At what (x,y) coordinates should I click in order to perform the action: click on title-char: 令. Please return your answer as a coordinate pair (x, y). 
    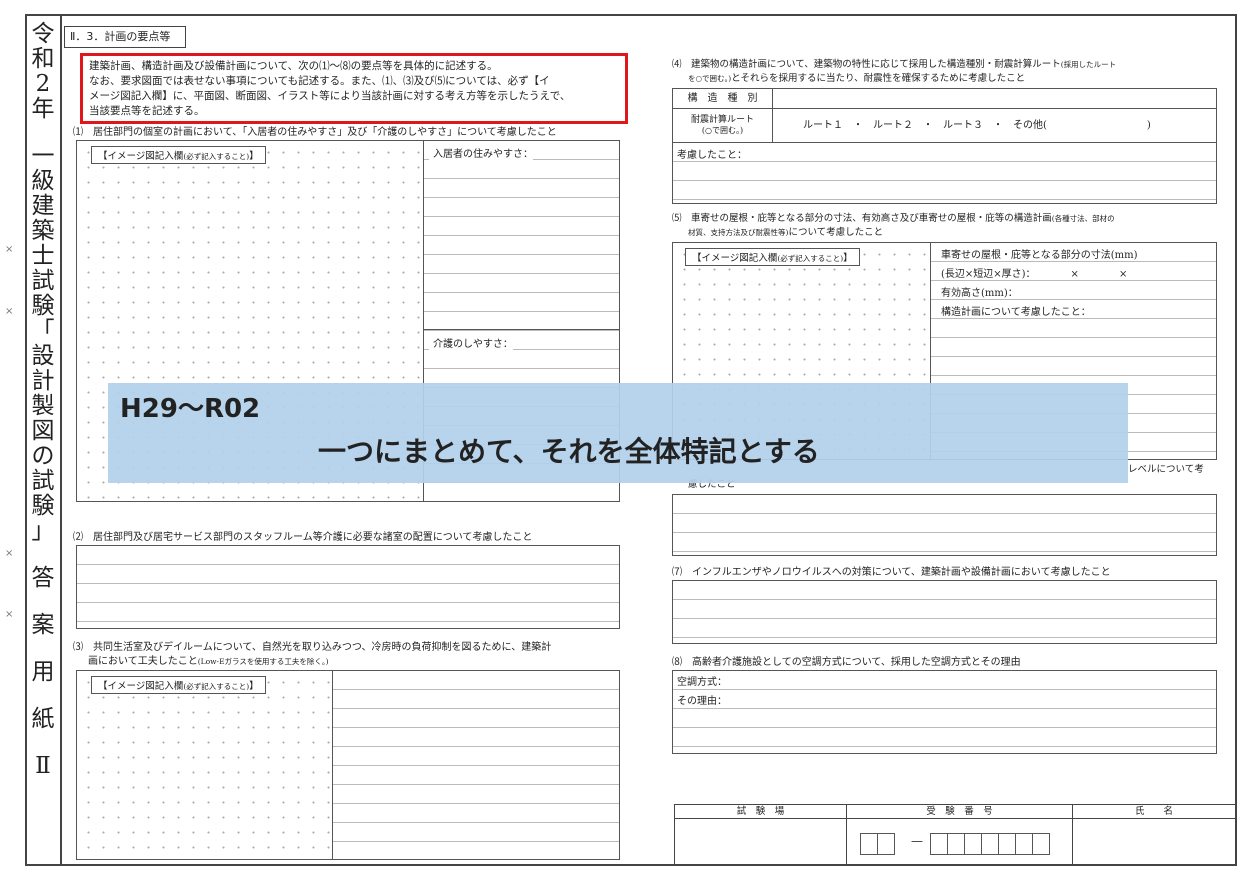
    Looking at the image, I should click on (43, 34).